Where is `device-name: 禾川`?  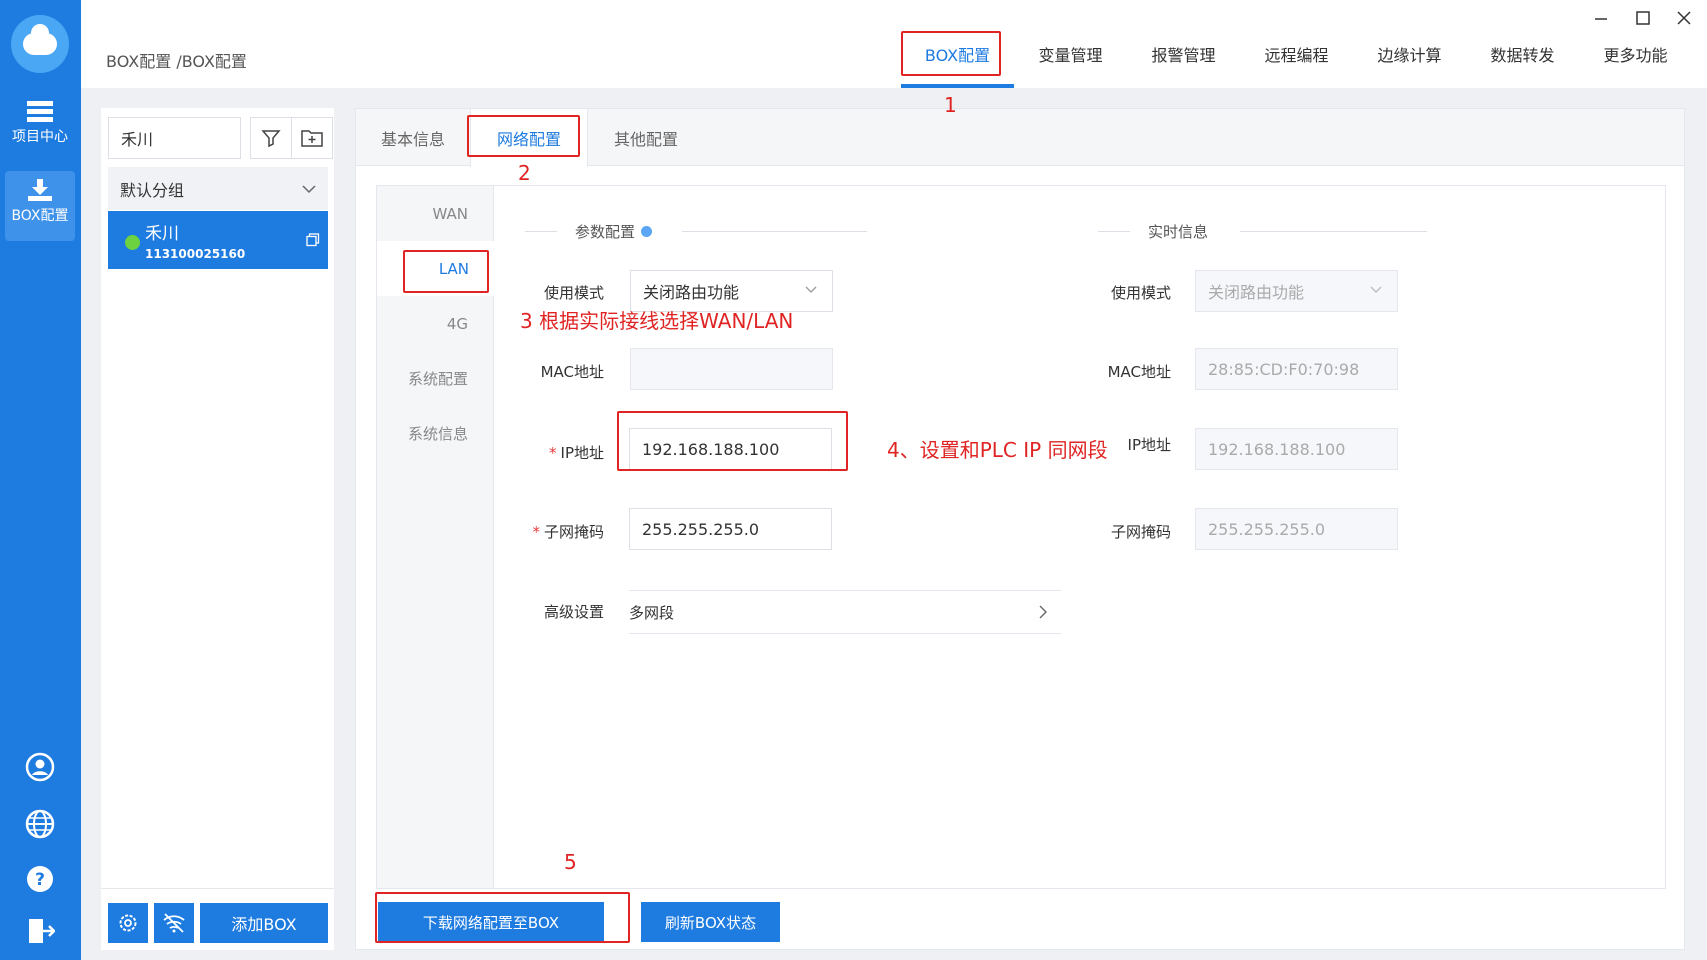 device-name: 禾川 is located at coordinates (162, 234).